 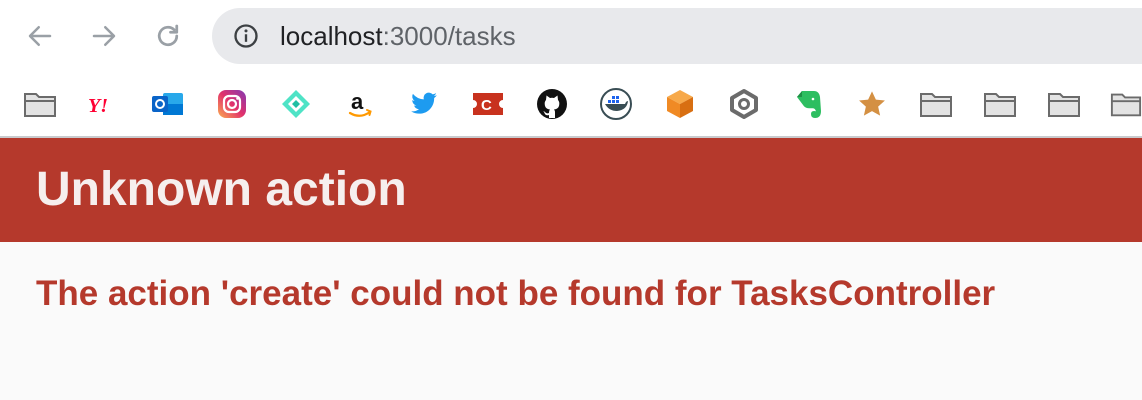 I want to click on evernote-icon, so click(x=809, y=104).